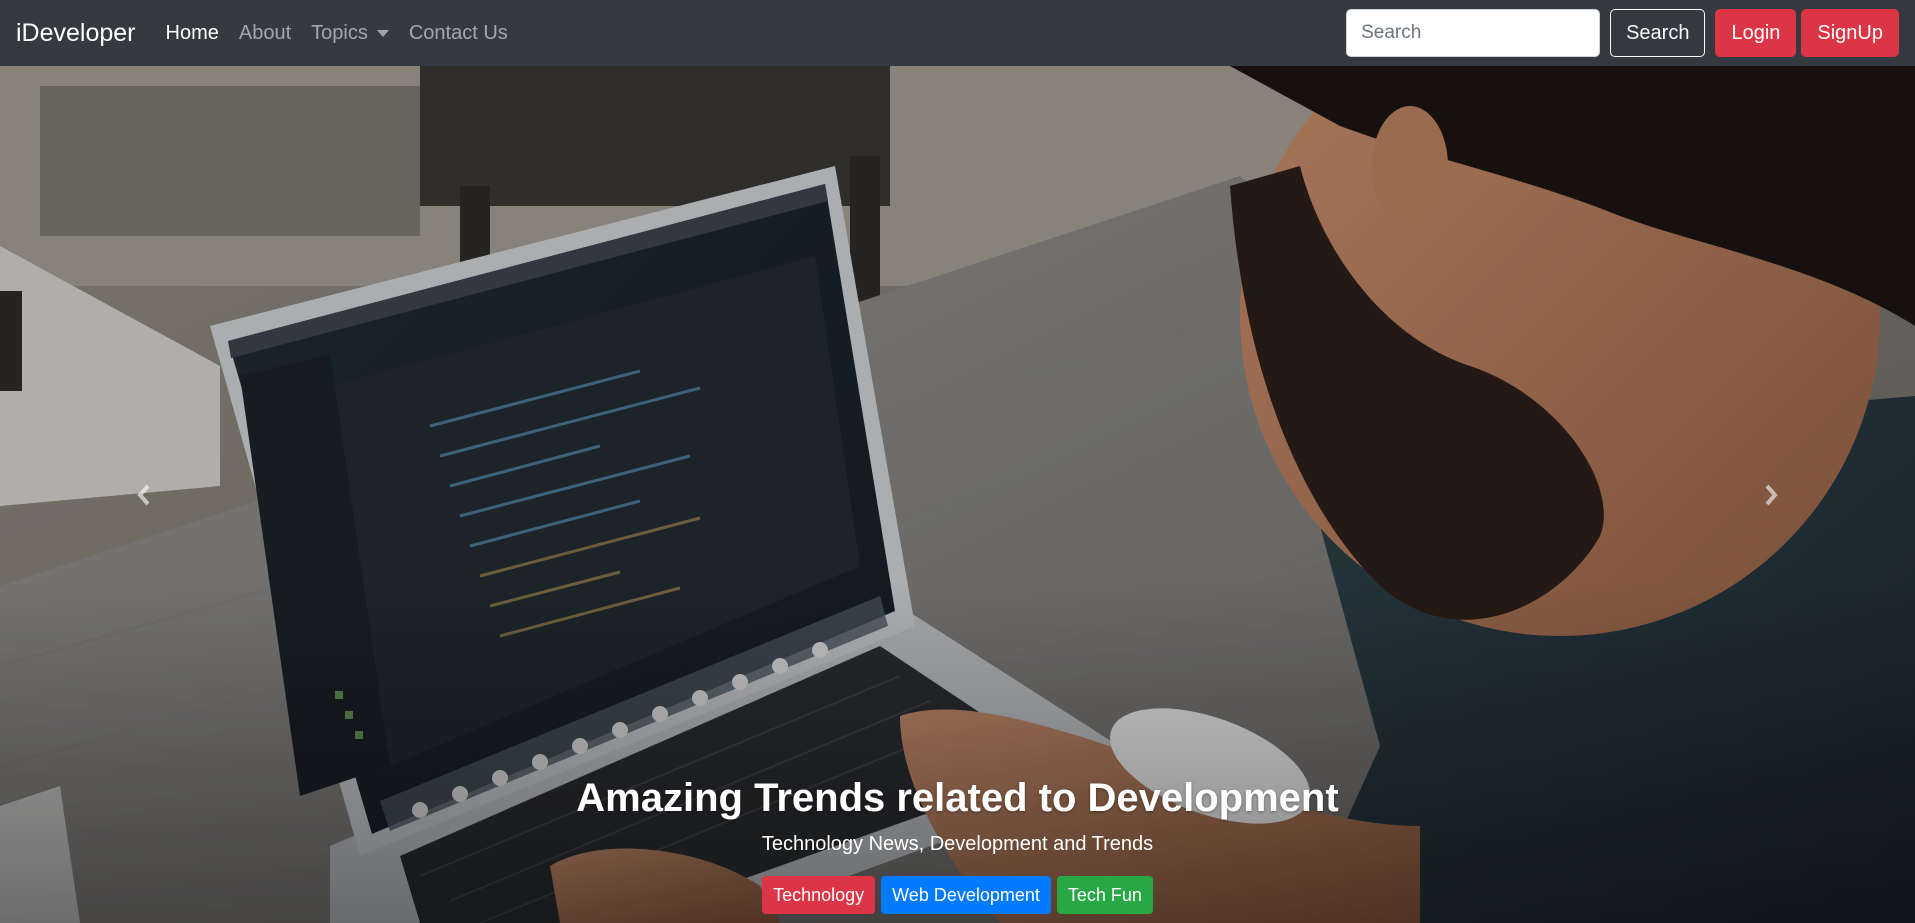 The image size is (1915, 923). What do you see at coordinates (265, 33) in the screenshot?
I see `nav-about-link: About` at bounding box center [265, 33].